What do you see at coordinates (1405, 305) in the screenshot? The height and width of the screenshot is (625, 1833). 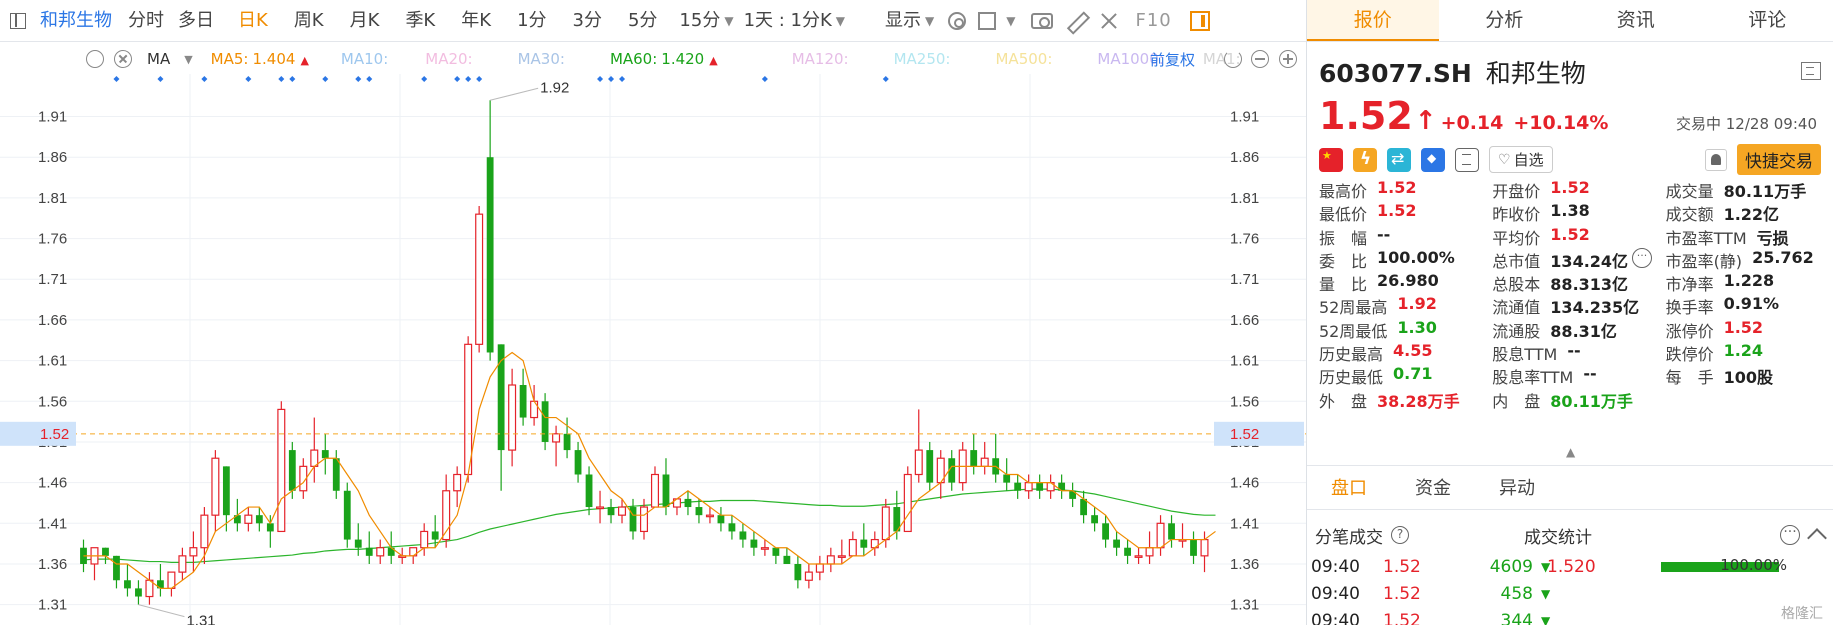 I see `quote-cell: 52周最高 1.92` at bounding box center [1405, 305].